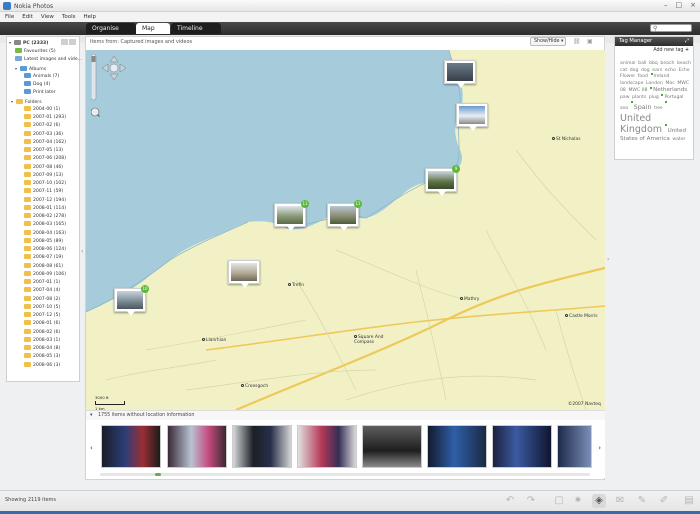 The height and width of the screenshot is (514, 700). What do you see at coordinates (671, 28) in the screenshot?
I see `search-input: ⚲` at bounding box center [671, 28].